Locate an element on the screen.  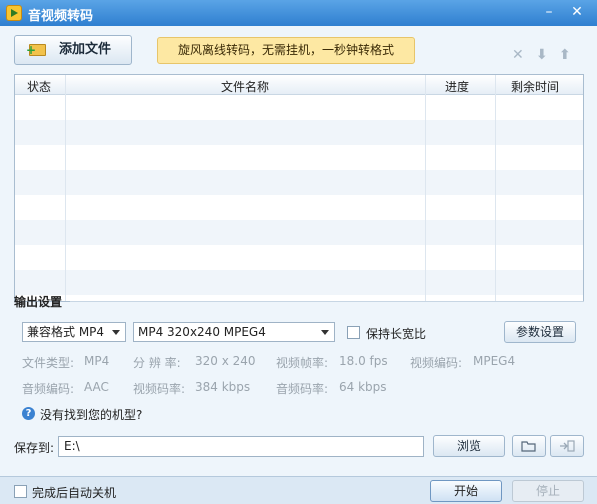
export-icon is located at coordinates (567, 446).